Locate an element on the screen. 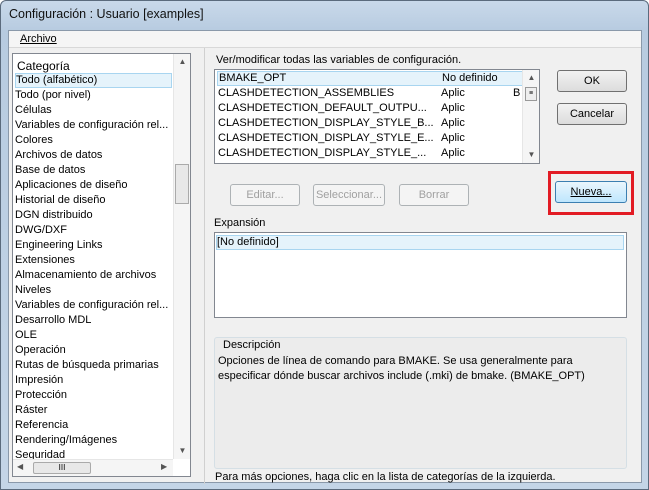  scroll-left-icon: ◀ is located at coordinates (20, 466).